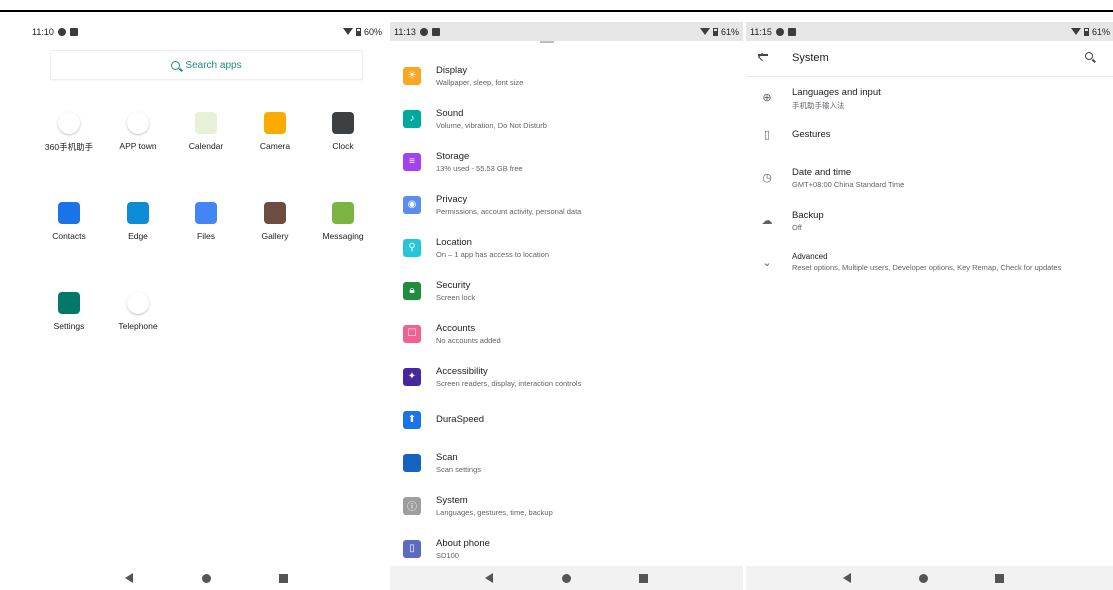 The height and width of the screenshot is (590, 1113). I want to click on app-360: 360手机助手, so click(69, 132).